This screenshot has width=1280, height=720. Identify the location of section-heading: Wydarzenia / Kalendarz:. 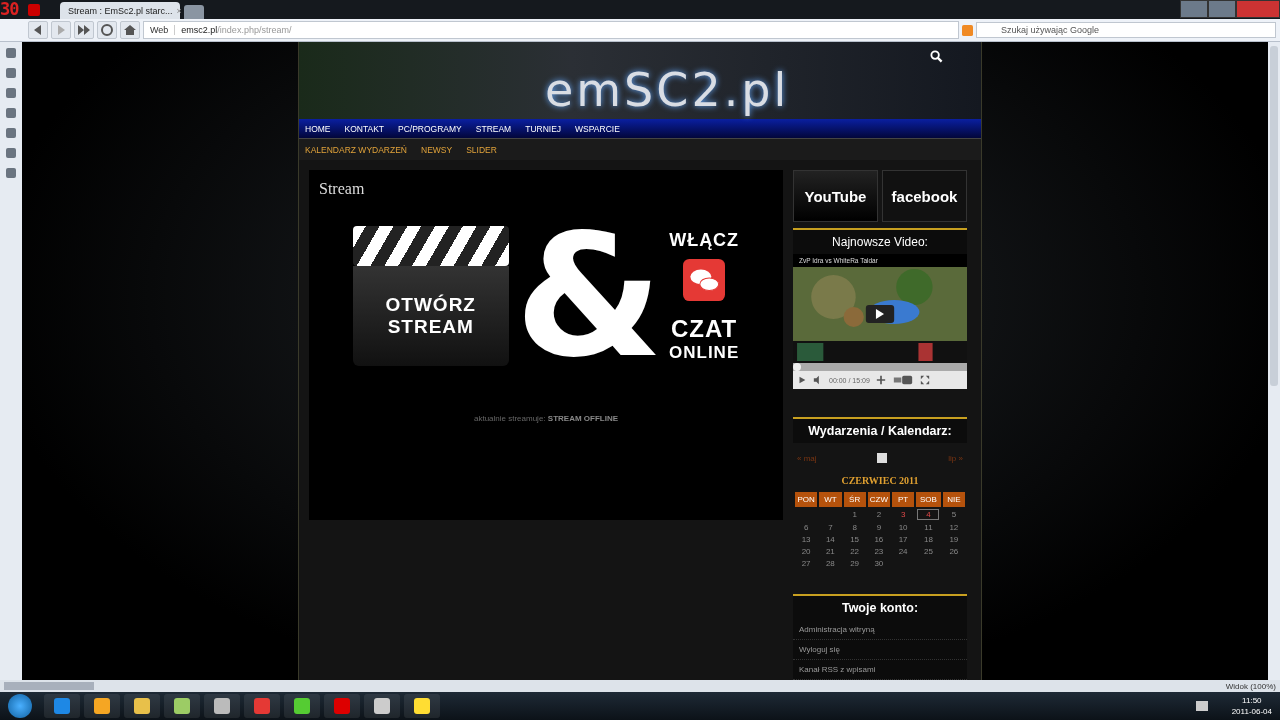
(880, 430).